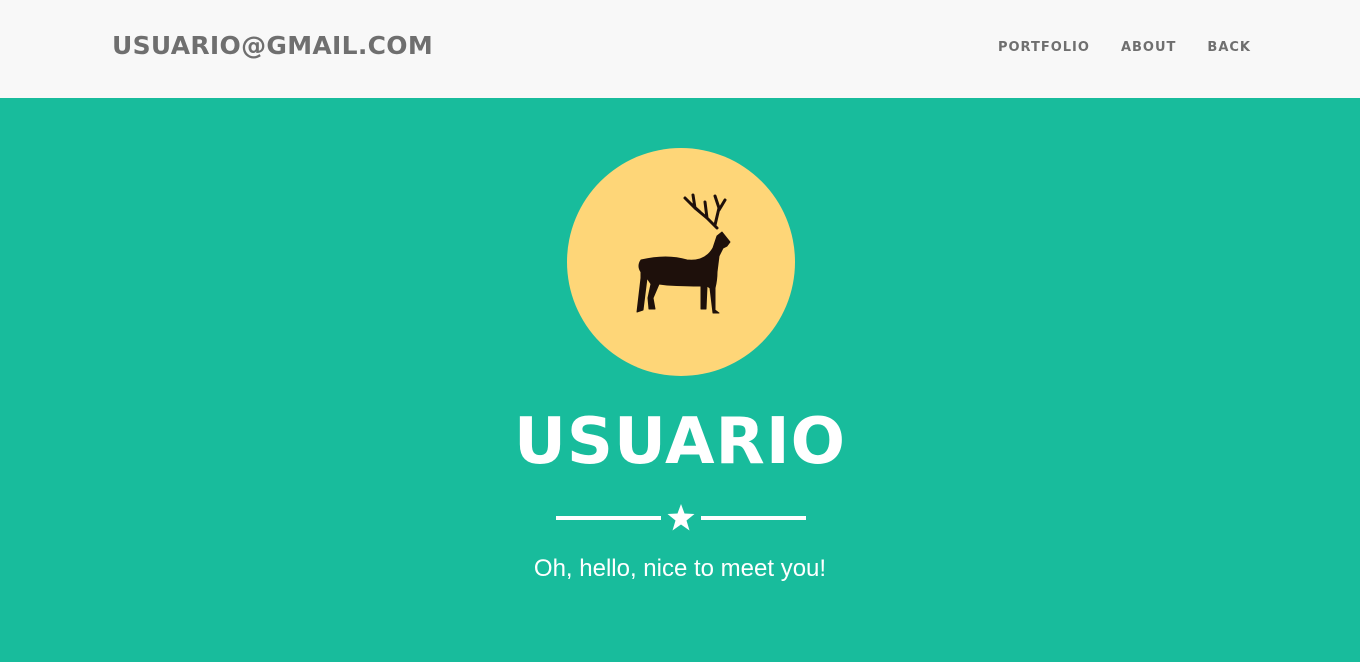  Describe the element at coordinates (753, 518) in the screenshot. I see `divider-line-right` at that location.